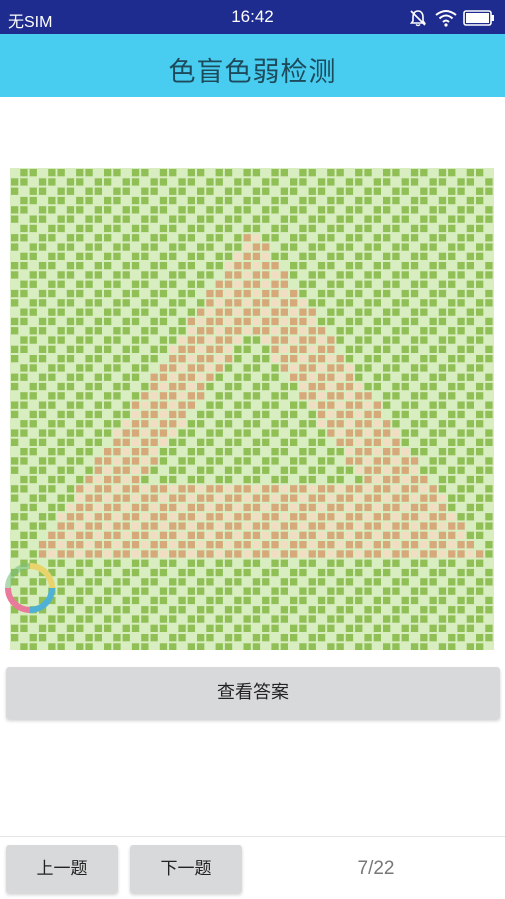 The height and width of the screenshot is (899, 505). I want to click on show-answer-button: 查看答案, so click(253, 693).